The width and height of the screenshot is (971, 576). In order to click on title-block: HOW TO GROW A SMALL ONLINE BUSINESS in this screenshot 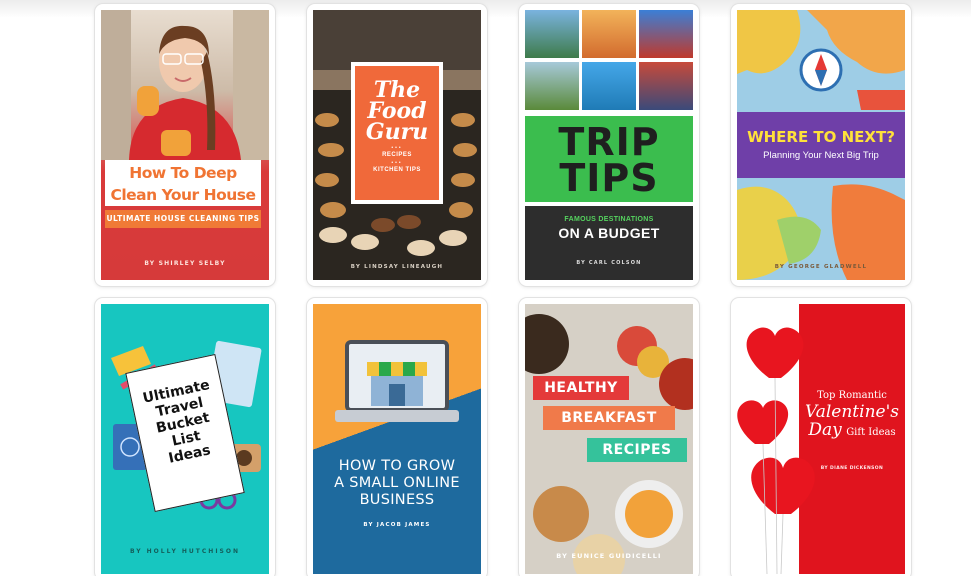, I will do `click(397, 483)`.